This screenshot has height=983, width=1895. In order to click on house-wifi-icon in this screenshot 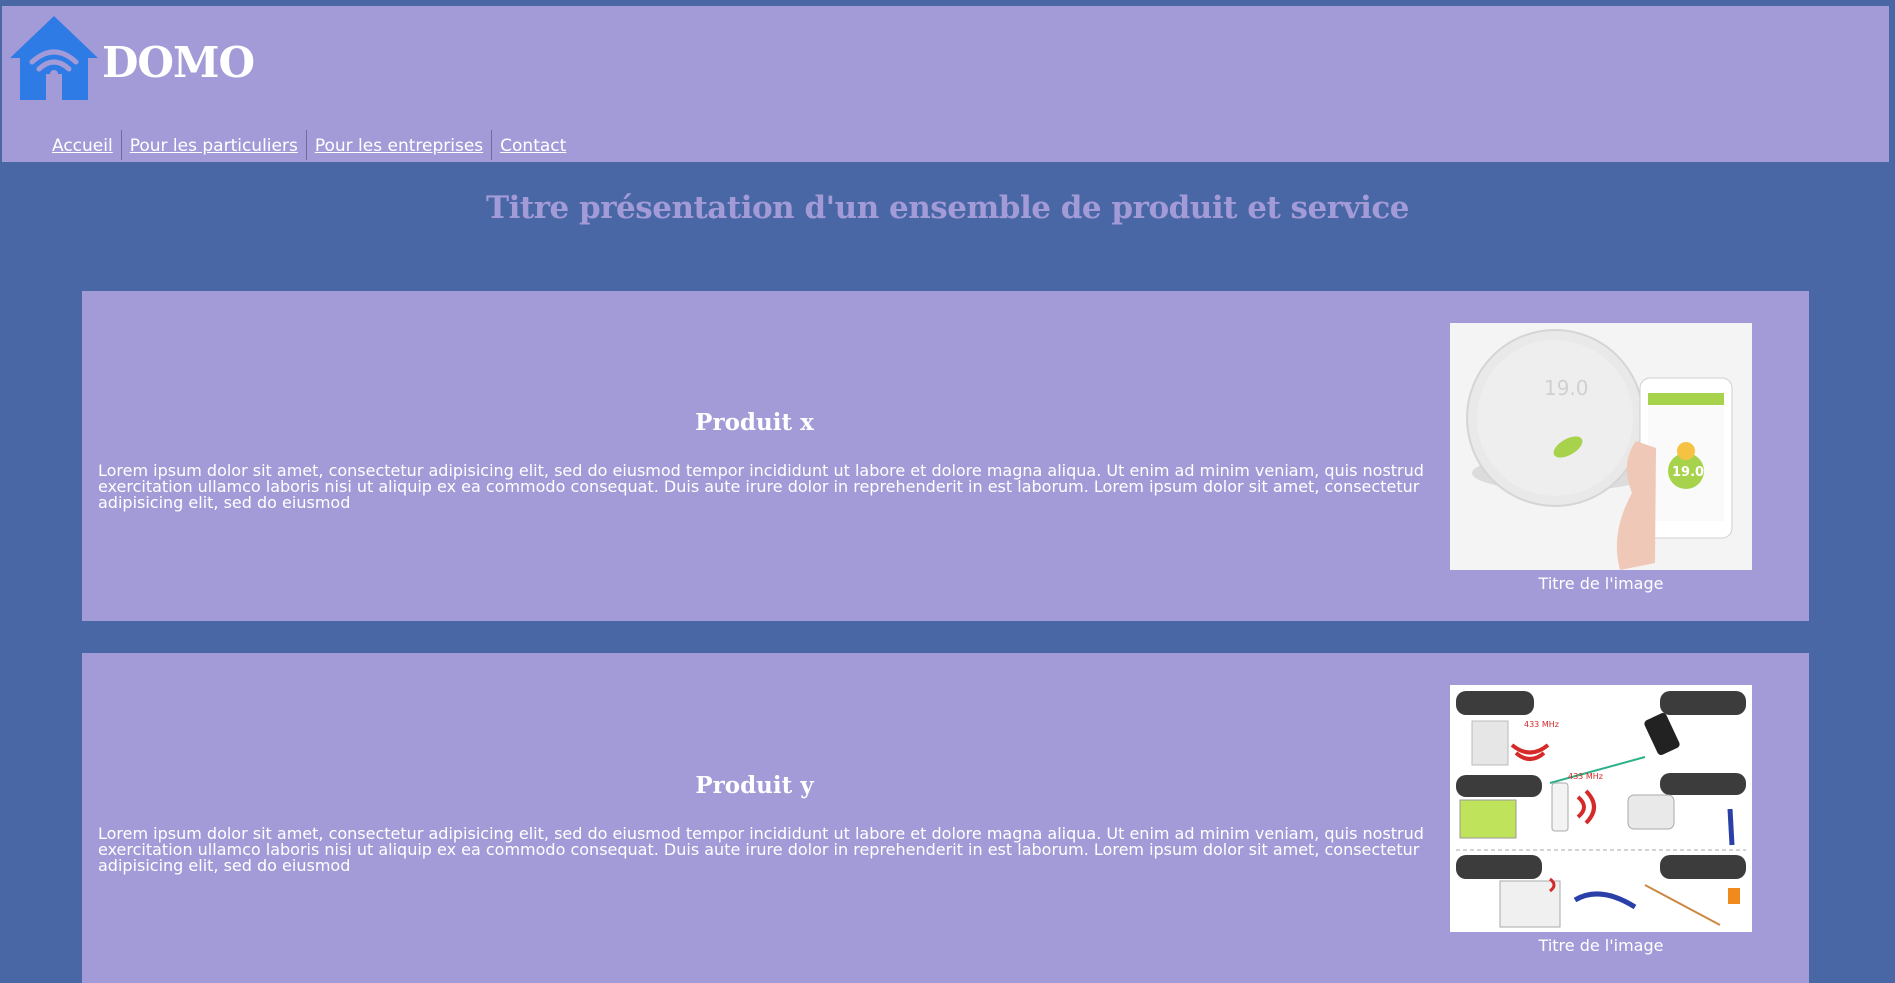, I will do `click(54, 58)`.